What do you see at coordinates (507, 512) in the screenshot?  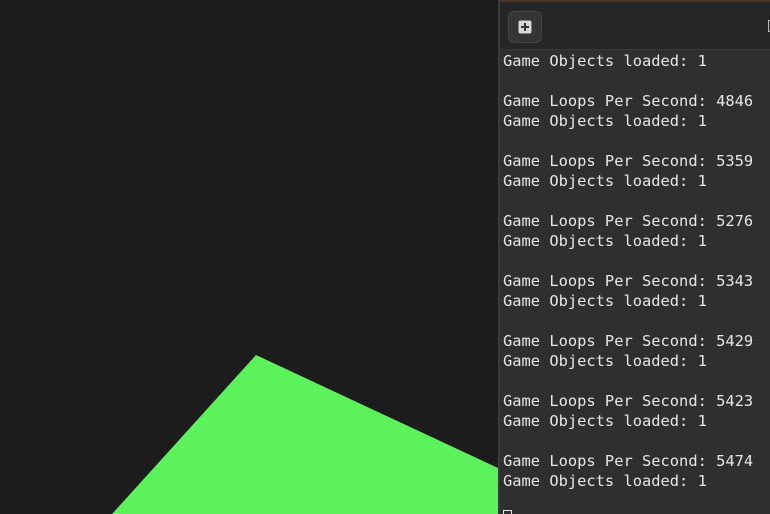 I see `terminal-cursor` at bounding box center [507, 512].